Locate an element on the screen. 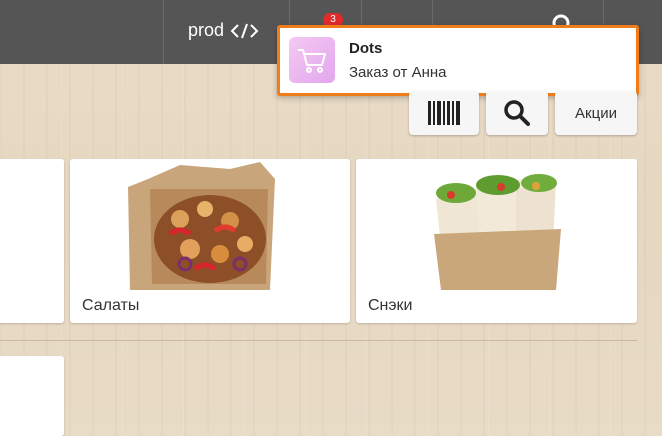 The width and height of the screenshot is (662, 436). barcode-icon is located at coordinates (444, 113).